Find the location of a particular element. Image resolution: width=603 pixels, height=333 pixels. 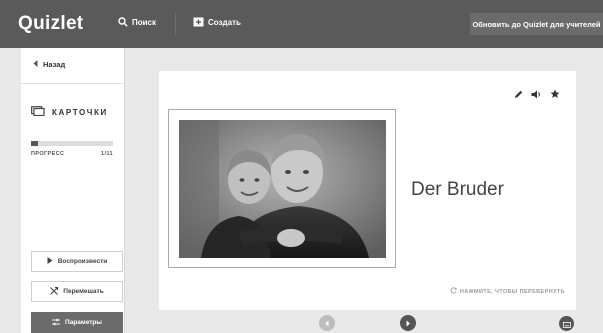

progress-count: 1/11 is located at coordinates (106, 154).